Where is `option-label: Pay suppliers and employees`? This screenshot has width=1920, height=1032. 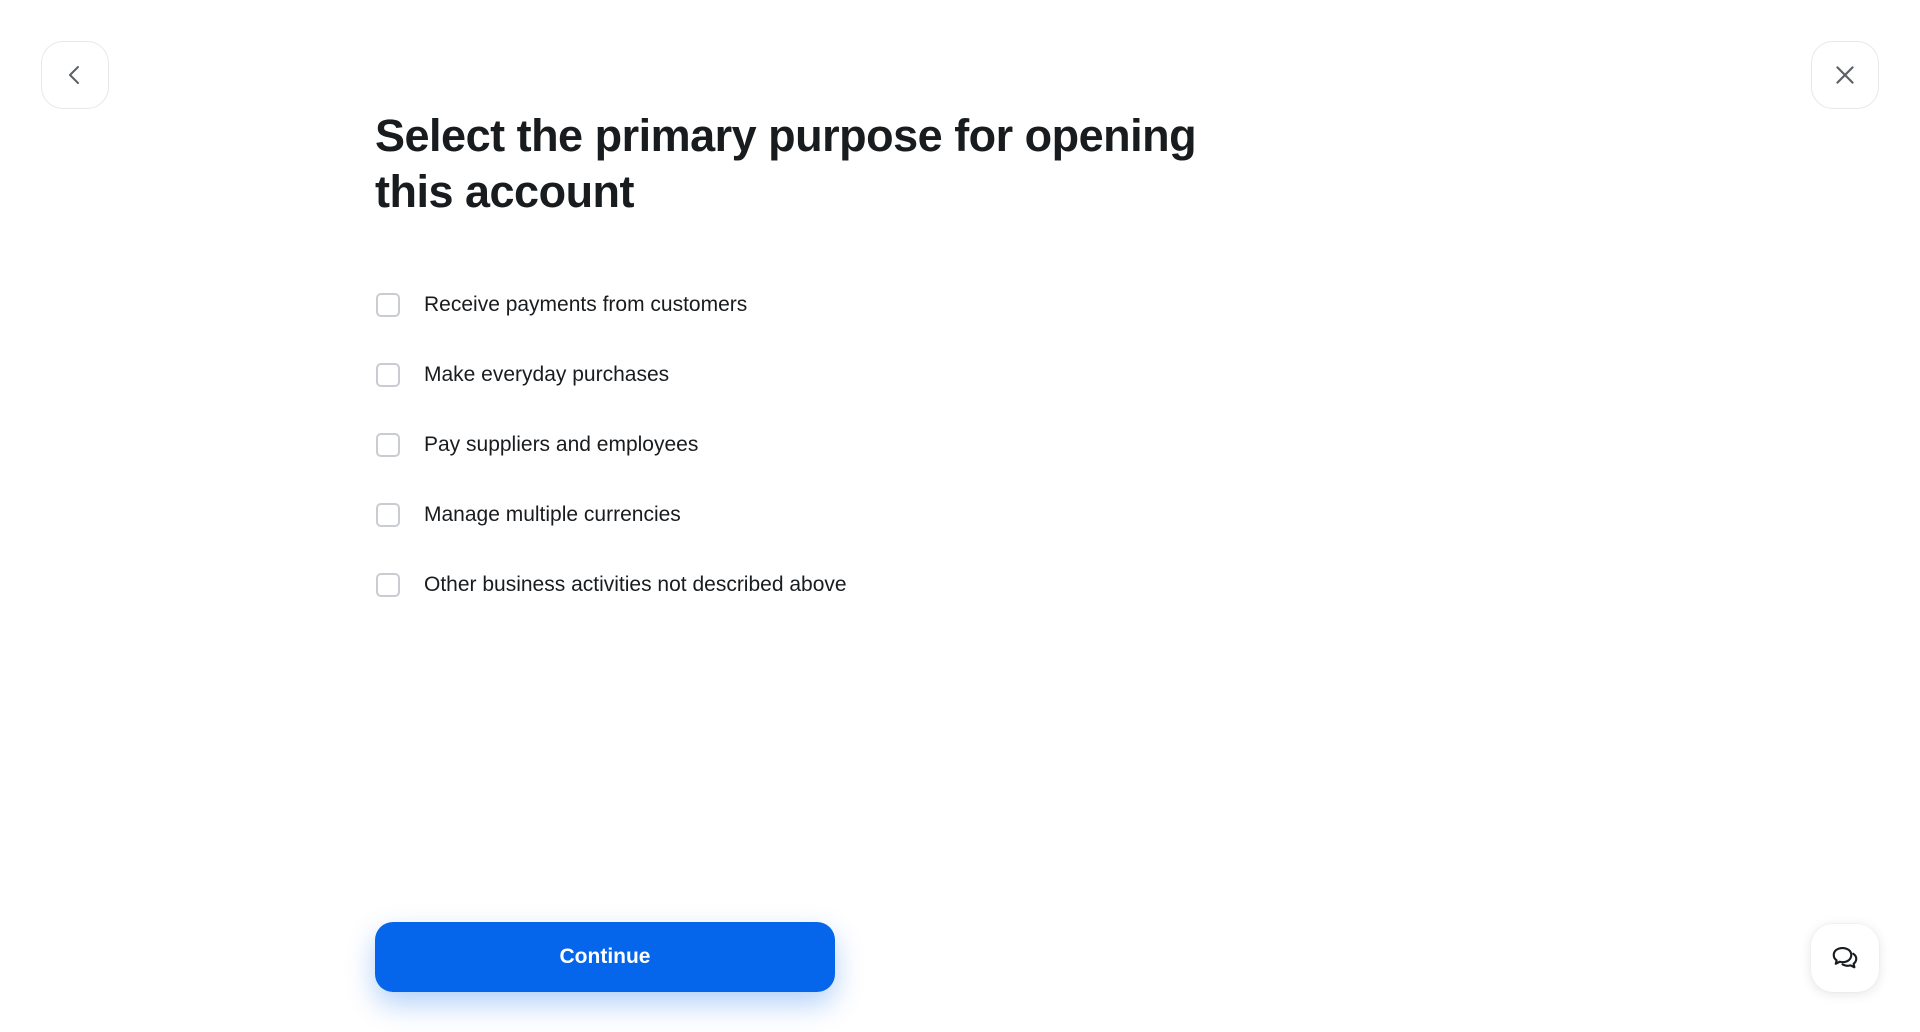 option-label: Pay suppliers and employees is located at coordinates (561, 444).